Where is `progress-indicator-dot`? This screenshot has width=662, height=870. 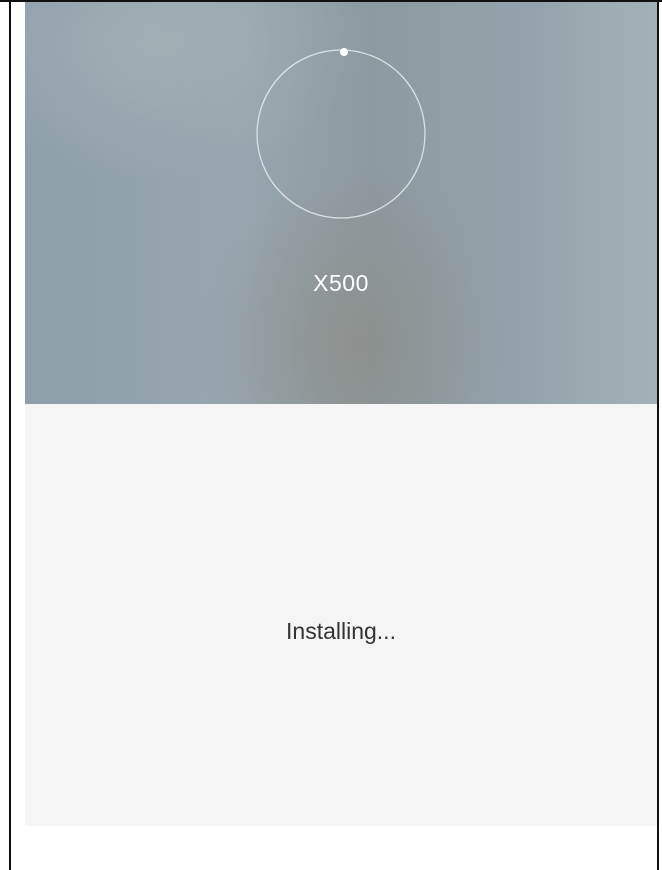 progress-indicator-dot is located at coordinates (344, 52).